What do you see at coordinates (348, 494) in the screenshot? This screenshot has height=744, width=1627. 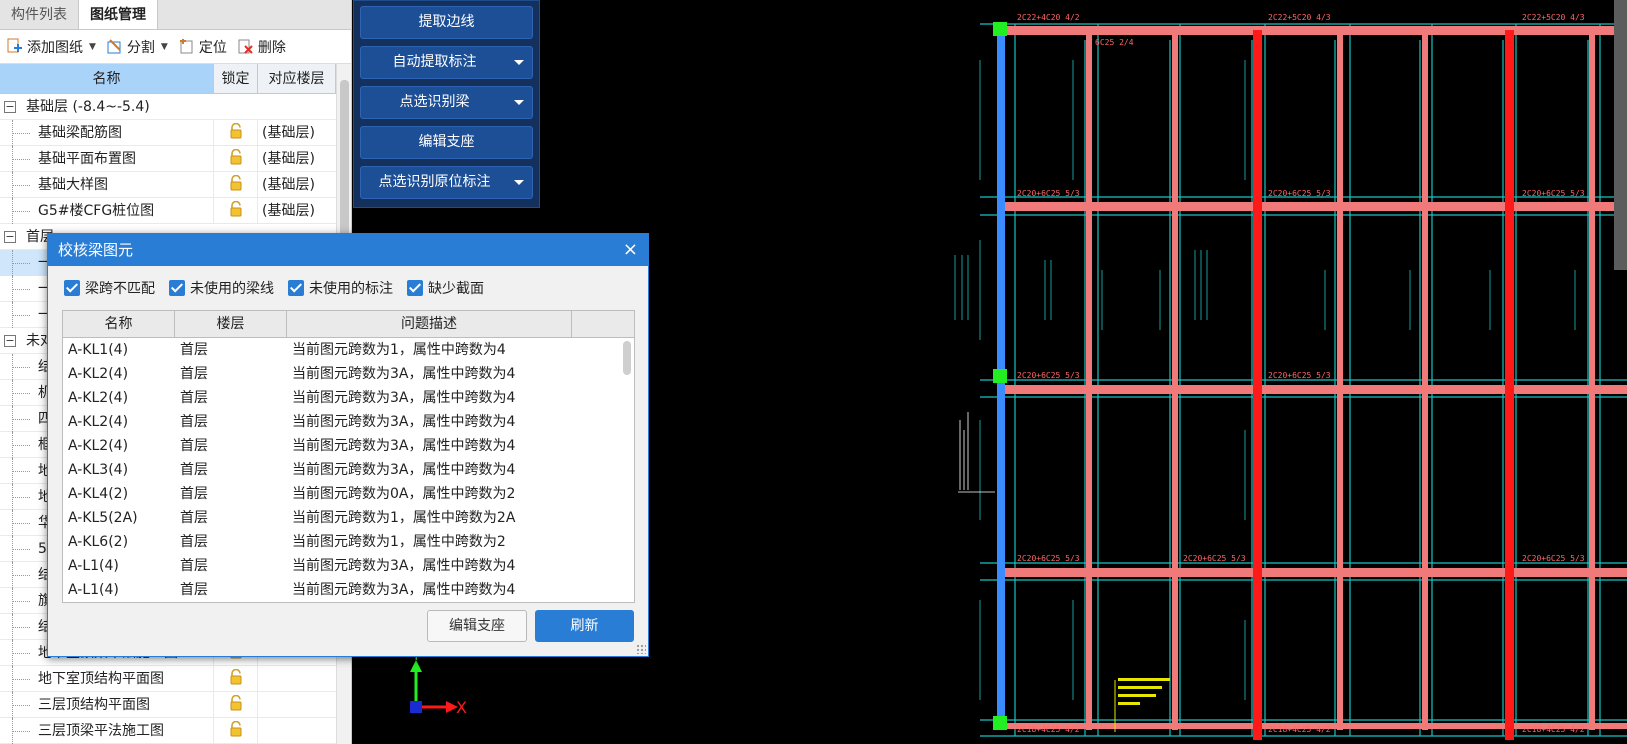 I see `table-row: A-KL4(2) 首层 当前图元跨数为0A，属性中跨数为2` at bounding box center [348, 494].